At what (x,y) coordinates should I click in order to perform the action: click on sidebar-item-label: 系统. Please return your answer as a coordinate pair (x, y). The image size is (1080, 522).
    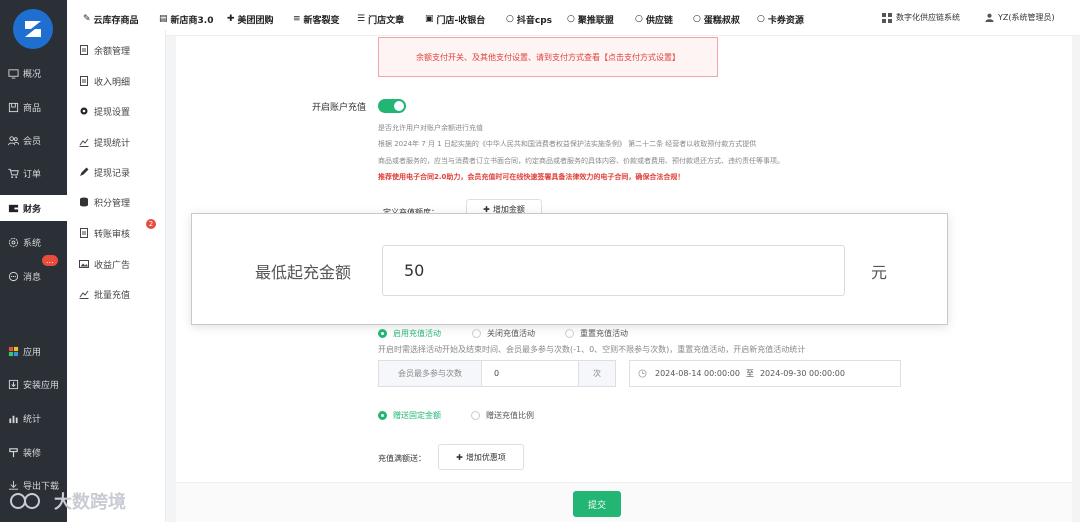
    Looking at the image, I should click on (32, 243).